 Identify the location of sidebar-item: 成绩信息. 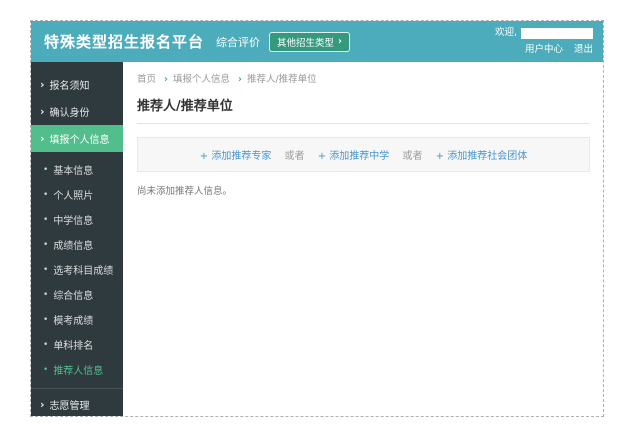
(77, 244).